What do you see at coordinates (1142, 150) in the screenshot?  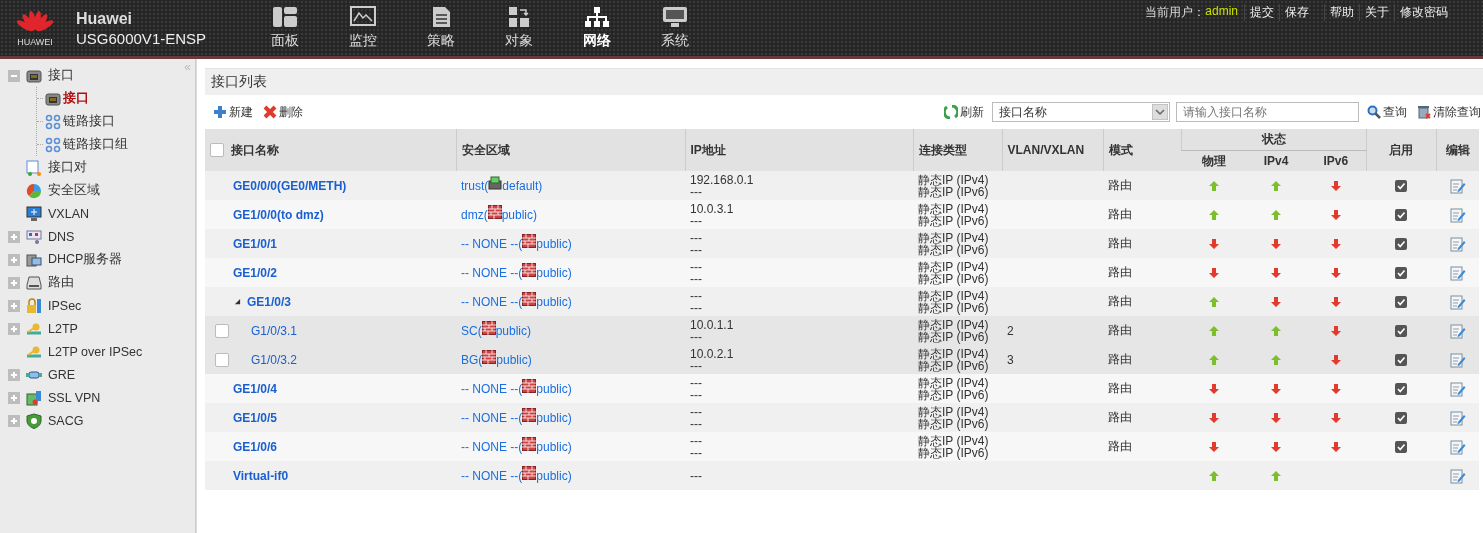 I see `column-header: 模式` at bounding box center [1142, 150].